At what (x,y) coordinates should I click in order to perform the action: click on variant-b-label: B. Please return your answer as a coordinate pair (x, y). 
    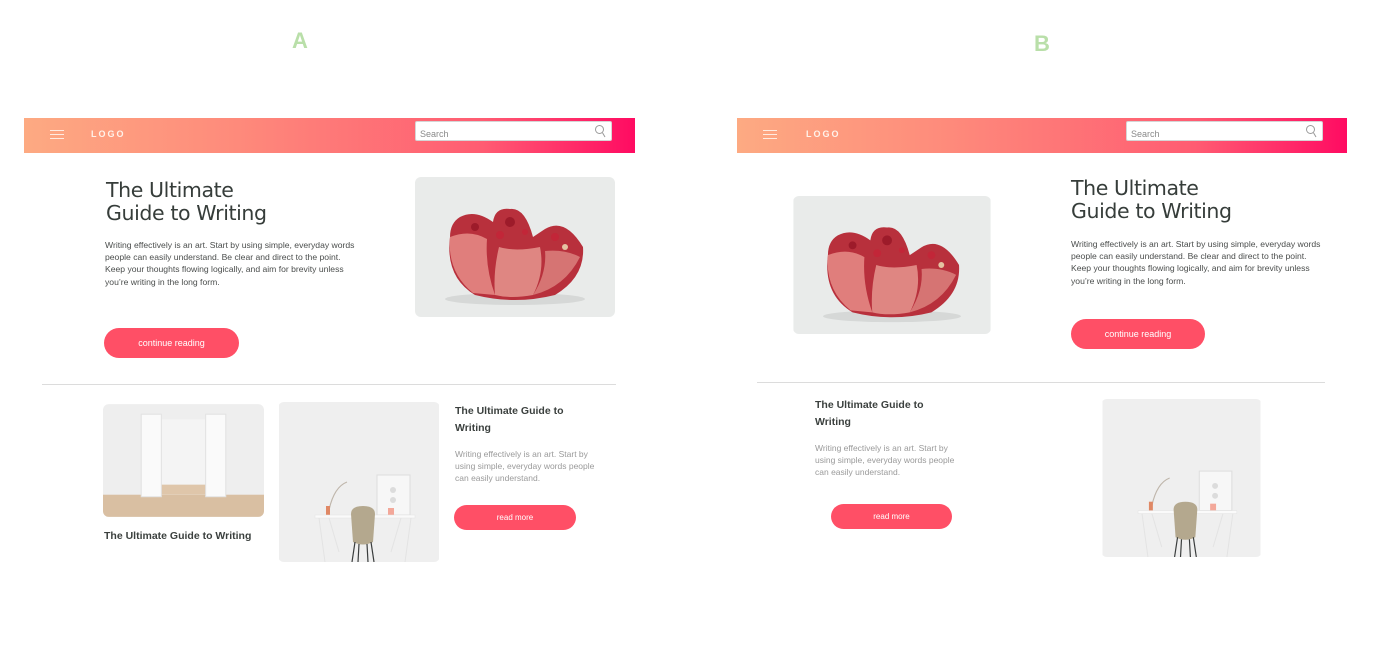
    Looking at the image, I should click on (1042, 43).